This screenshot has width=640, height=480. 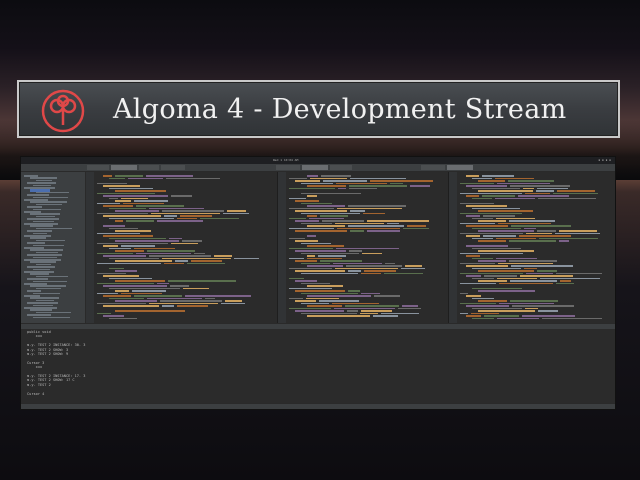 I want to click on code-editor-middle, so click(x=362, y=247).